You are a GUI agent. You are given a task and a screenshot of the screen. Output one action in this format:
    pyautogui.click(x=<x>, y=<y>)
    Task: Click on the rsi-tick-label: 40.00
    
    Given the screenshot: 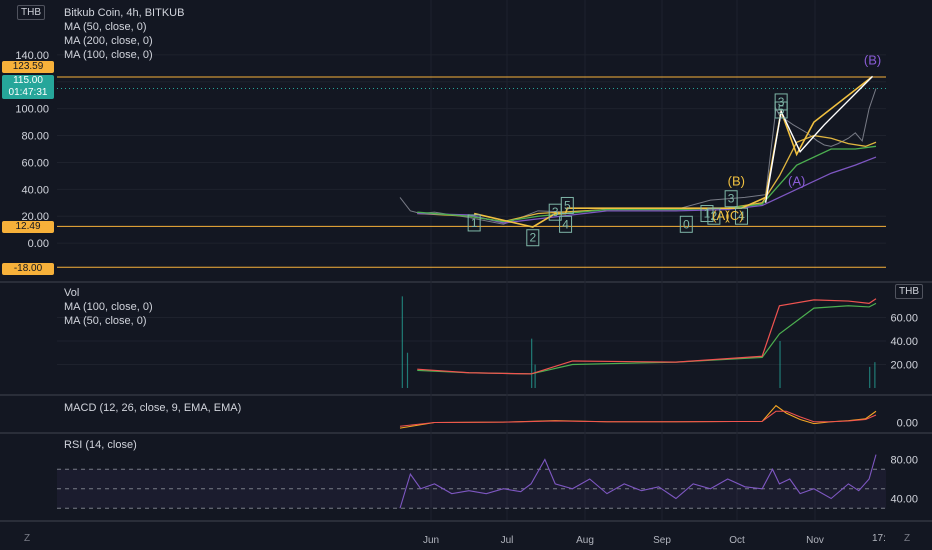 What is the action you would take?
    pyautogui.click(x=904, y=500)
    